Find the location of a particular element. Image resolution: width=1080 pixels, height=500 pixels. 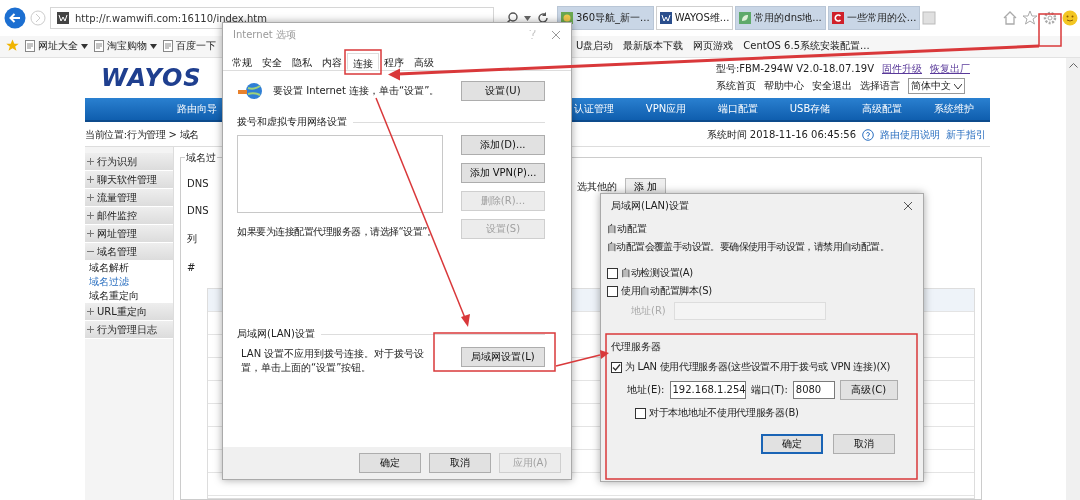

header-link: 恢复出厂 is located at coordinates (950, 69).